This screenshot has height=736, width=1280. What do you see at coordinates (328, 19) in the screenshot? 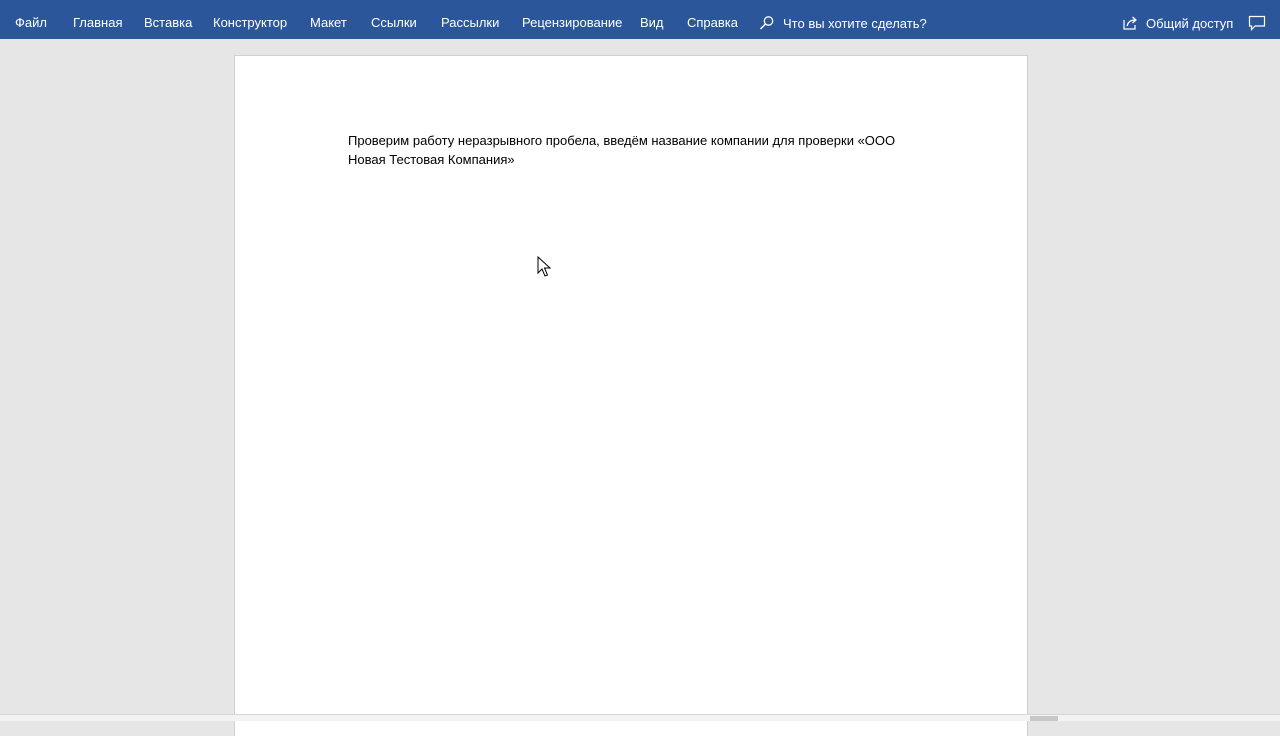
I see `tab-layout: Макет` at bounding box center [328, 19].